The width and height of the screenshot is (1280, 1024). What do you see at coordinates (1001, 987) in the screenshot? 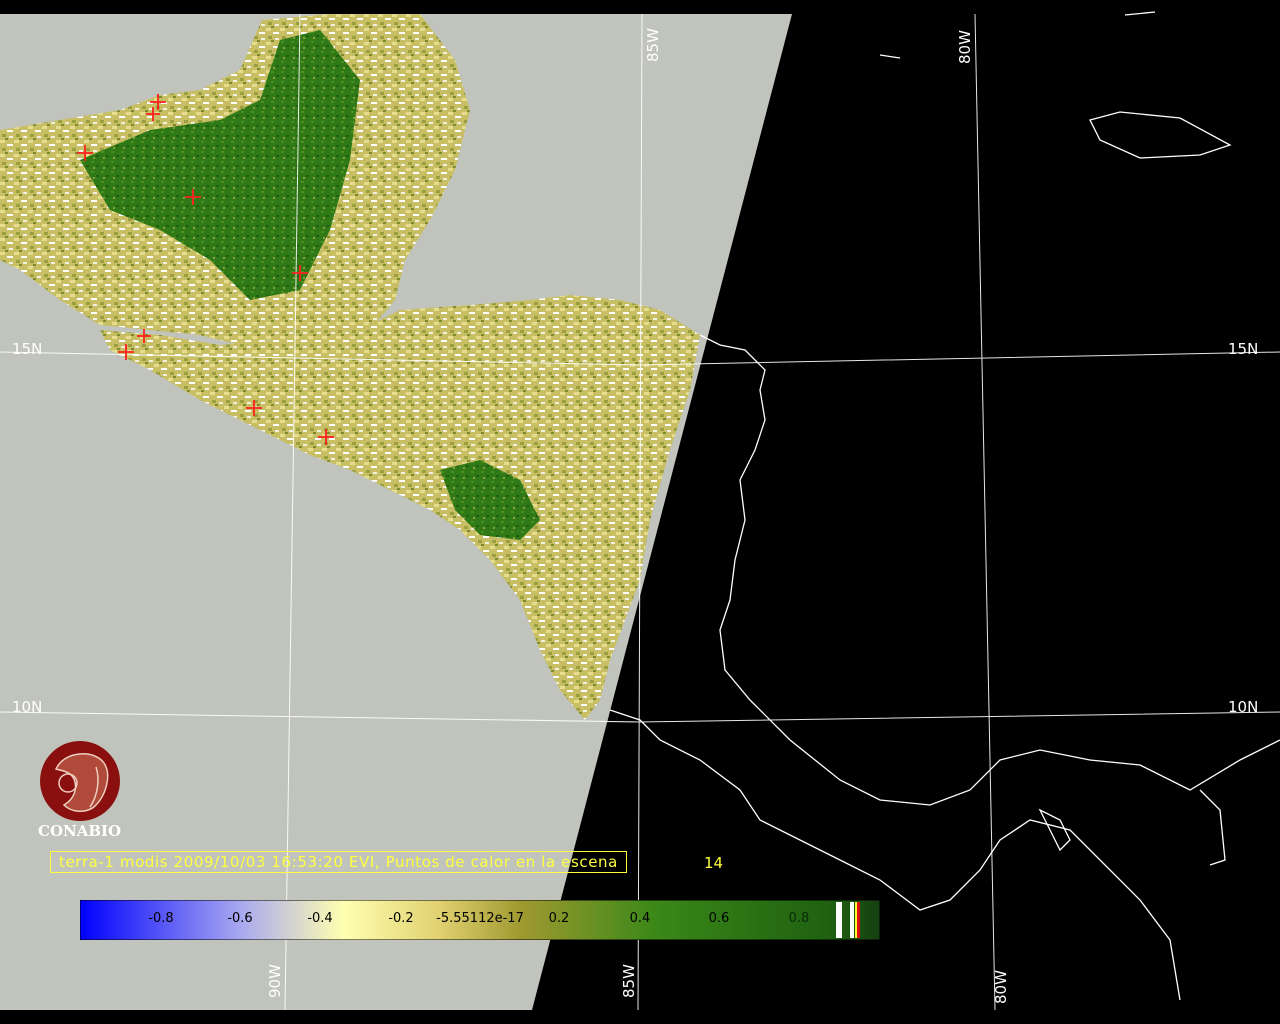
I see `label-lon-80w-bottom: 80W` at bounding box center [1001, 987].